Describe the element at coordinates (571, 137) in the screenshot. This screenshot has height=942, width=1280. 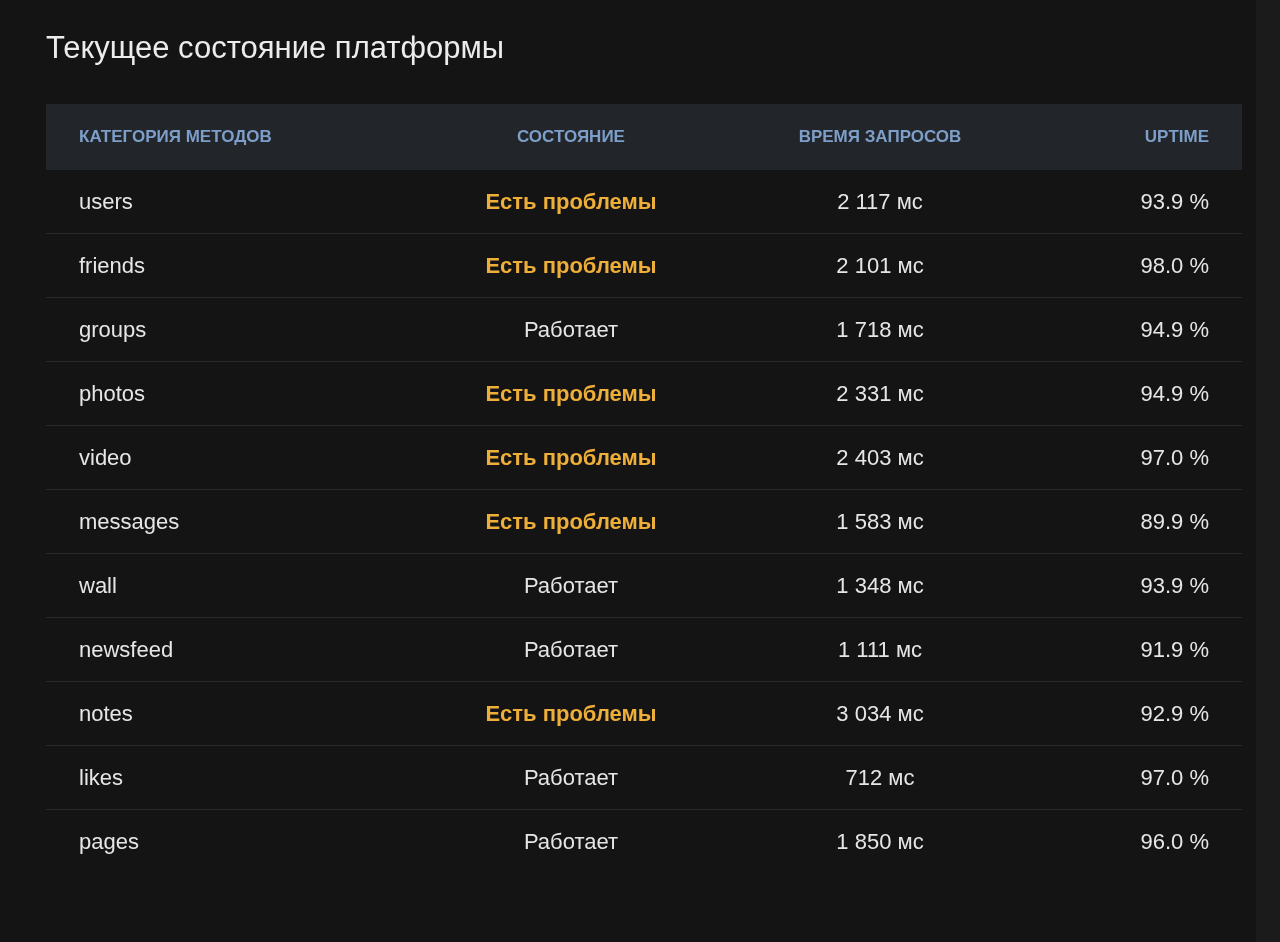
I see `column-header: СОСТОЯНИЕ` at that location.